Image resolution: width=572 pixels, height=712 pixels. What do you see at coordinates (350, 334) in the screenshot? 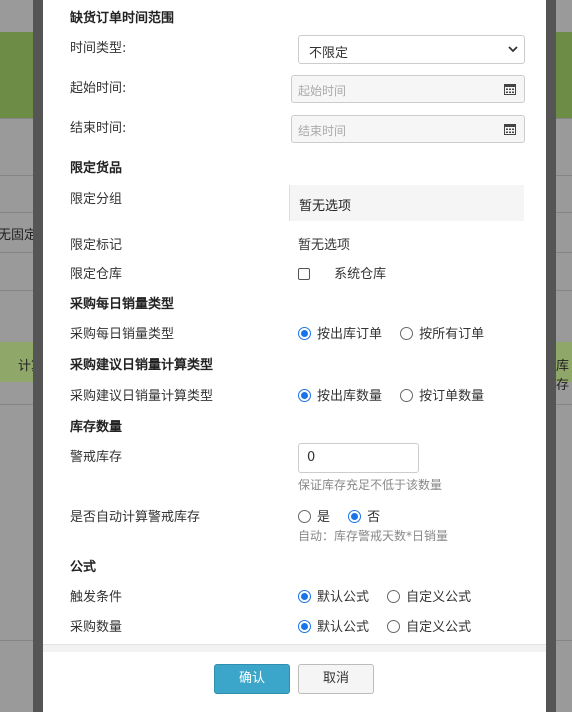
I see `radio-by-outbound-orders-label: 按出库订单` at bounding box center [350, 334].